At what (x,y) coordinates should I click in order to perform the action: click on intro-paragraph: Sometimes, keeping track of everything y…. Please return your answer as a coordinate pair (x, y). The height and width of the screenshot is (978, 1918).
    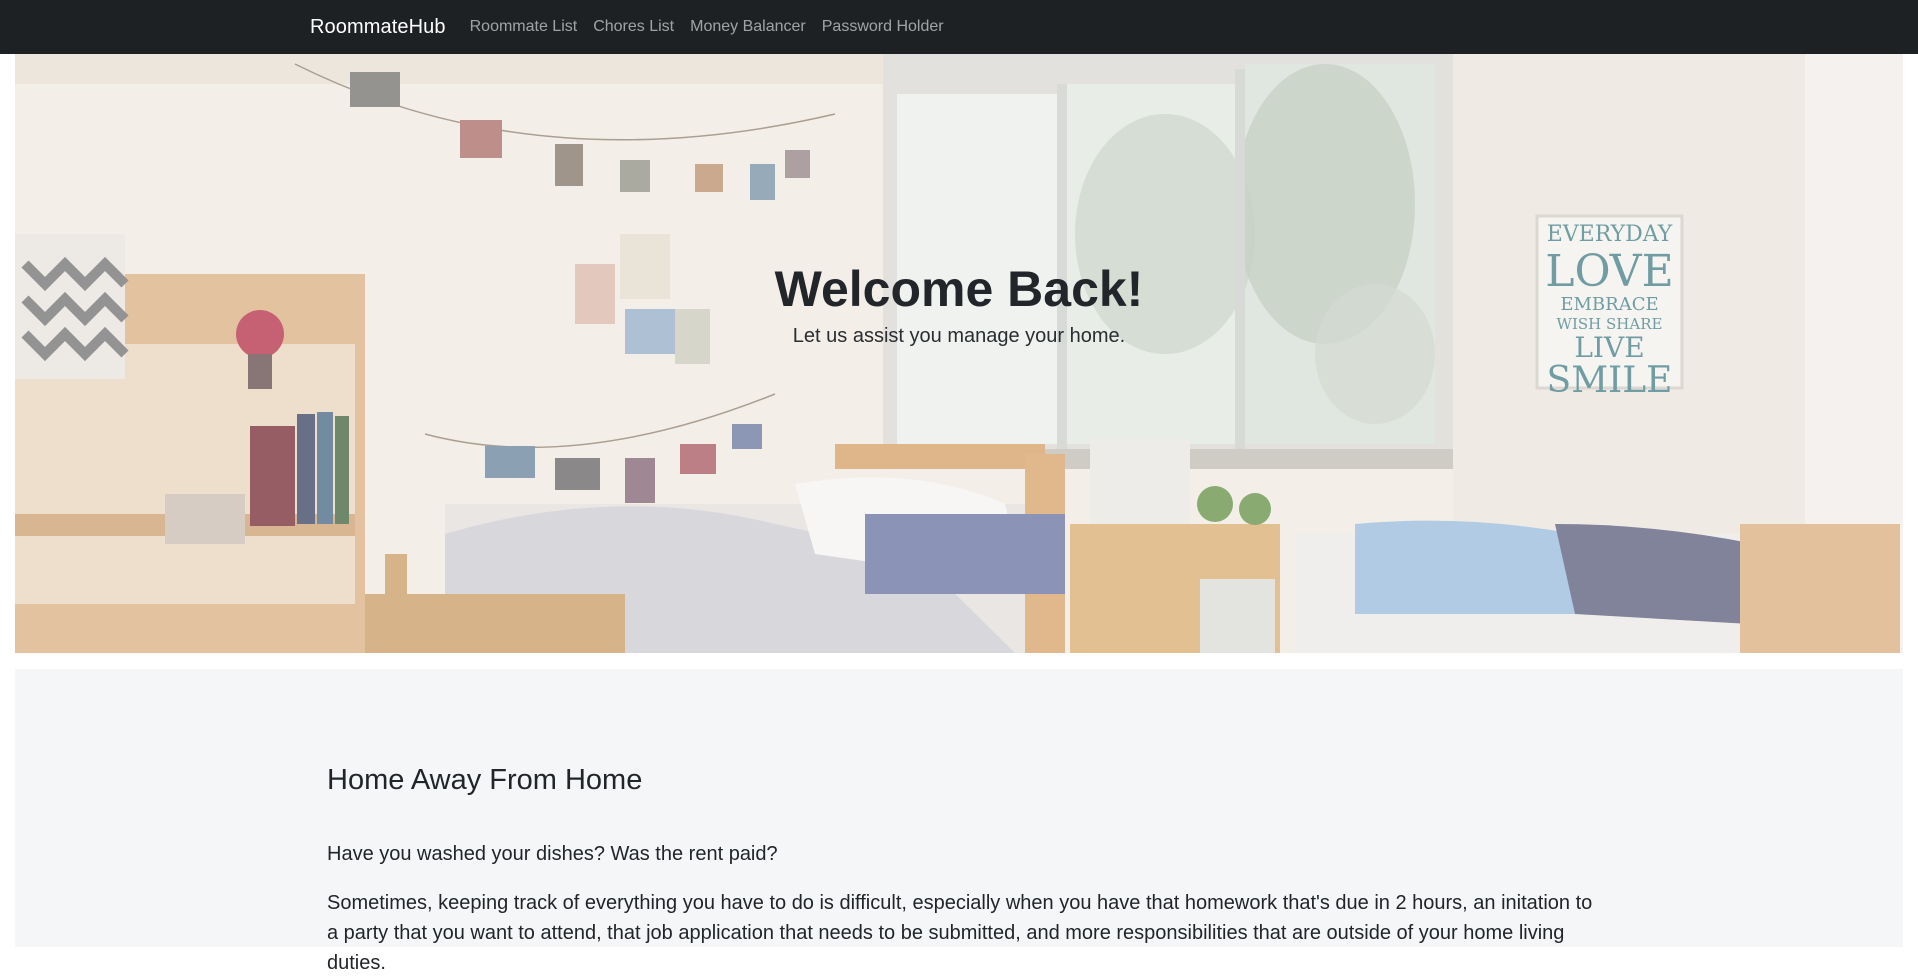
    Looking at the image, I should click on (960, 933).